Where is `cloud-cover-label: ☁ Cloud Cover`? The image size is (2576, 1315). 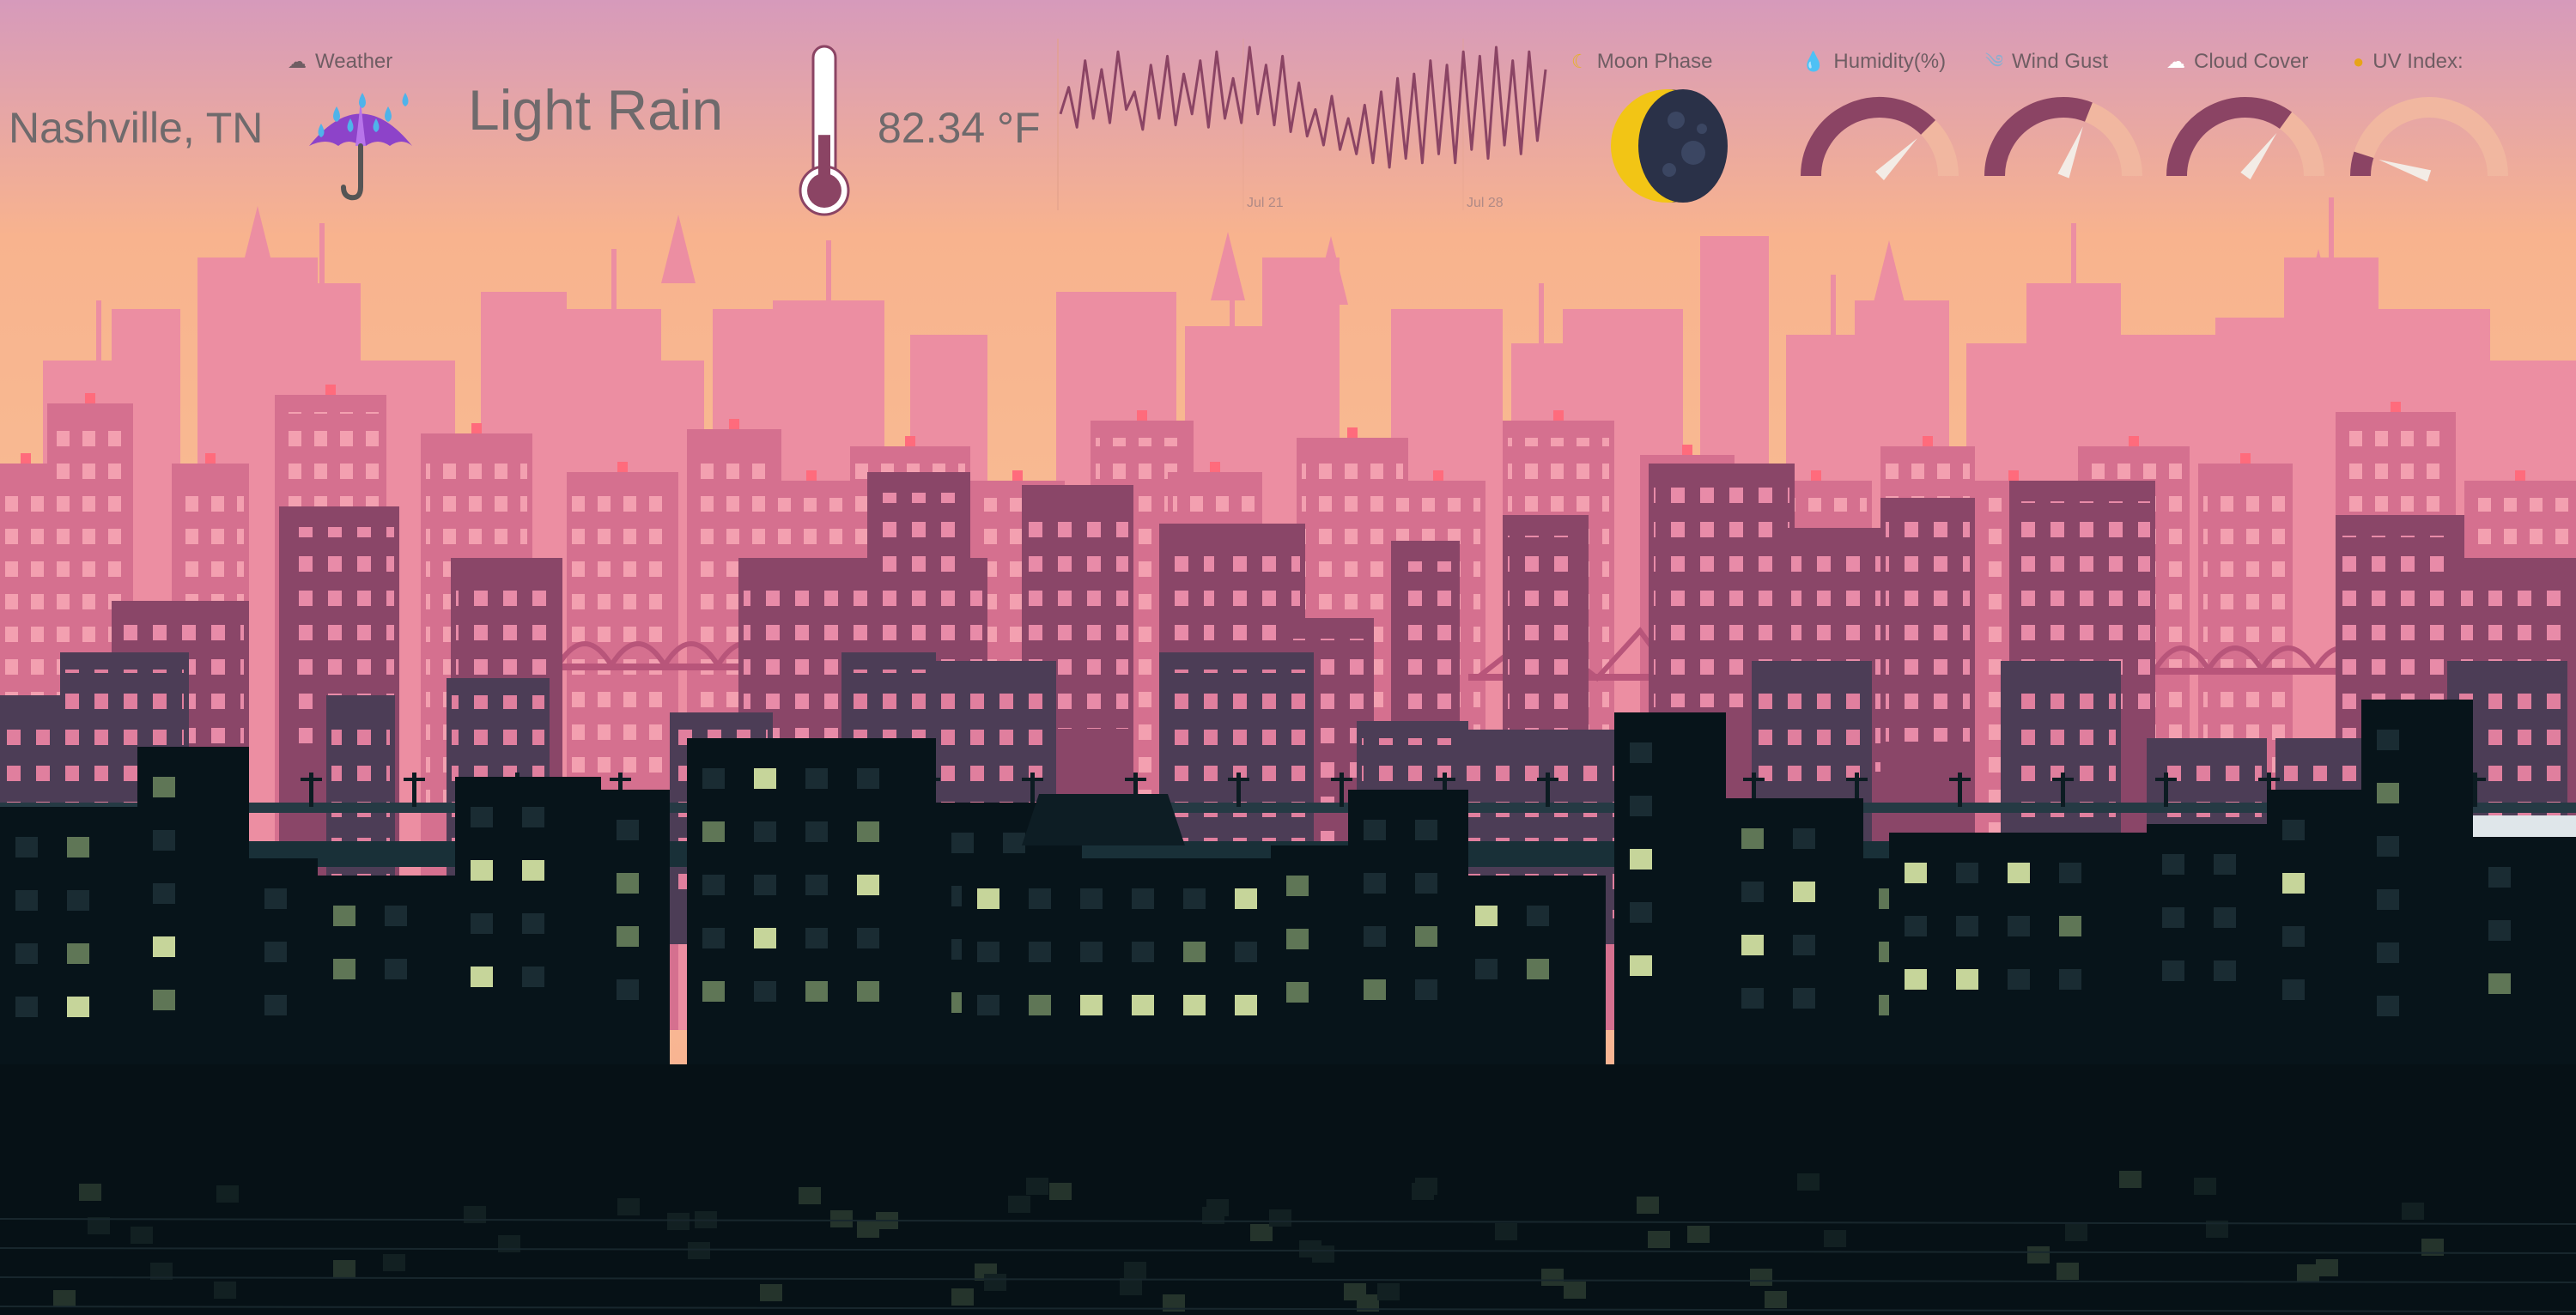 cloud-cover-label: ☁ Cloud Cover is located at coordinates (2237, 62).